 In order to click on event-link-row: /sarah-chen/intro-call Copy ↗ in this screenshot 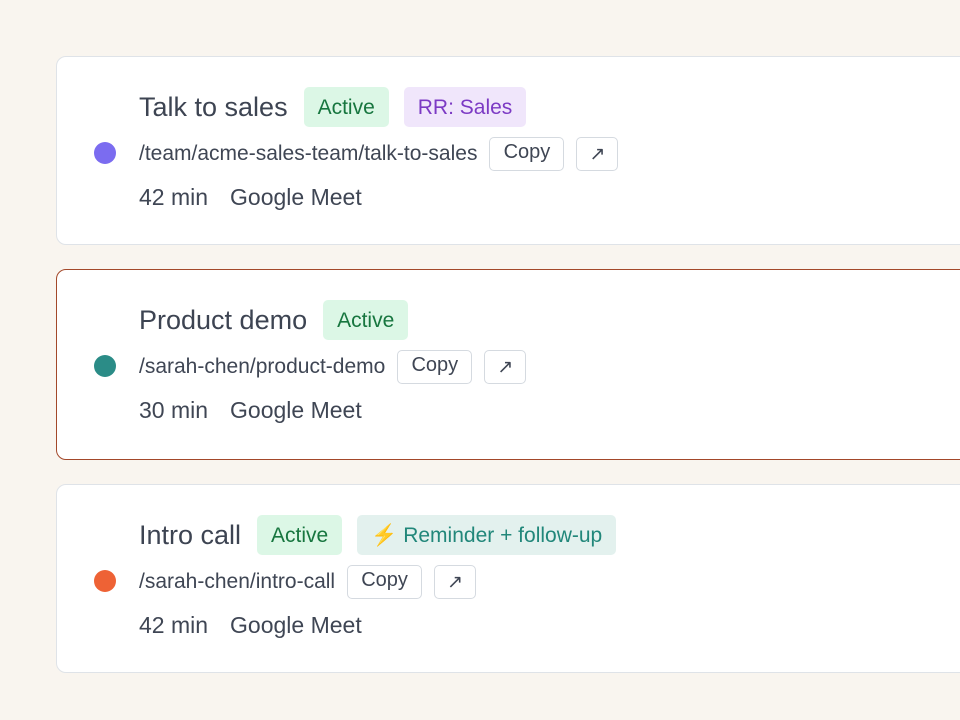, I will do `click(308, 582)`.